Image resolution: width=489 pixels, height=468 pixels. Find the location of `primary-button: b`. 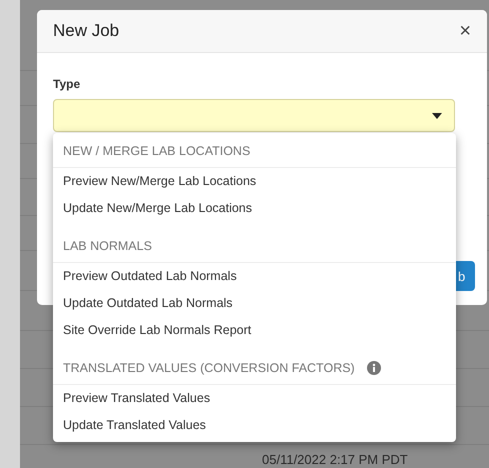

primary-button: b is located at coordinates (465, 276).